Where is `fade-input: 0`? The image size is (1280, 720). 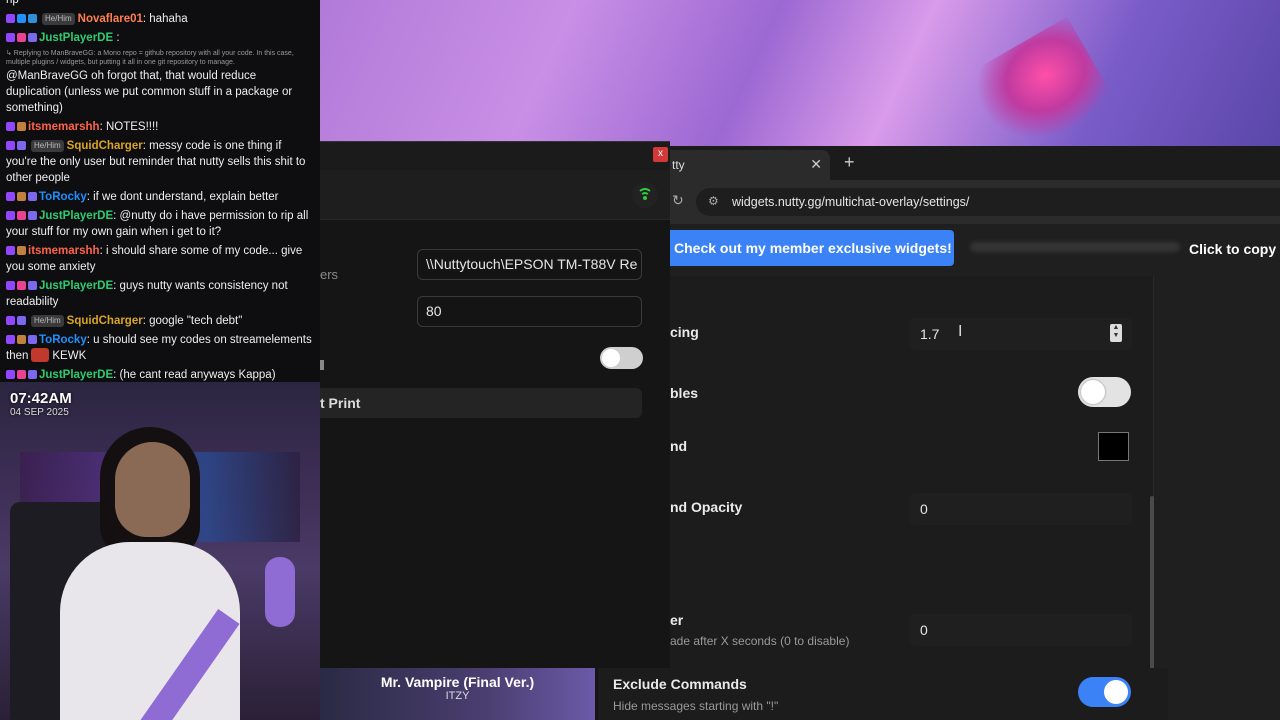 fade-input: 0 is located at coordinates (1021, 630).